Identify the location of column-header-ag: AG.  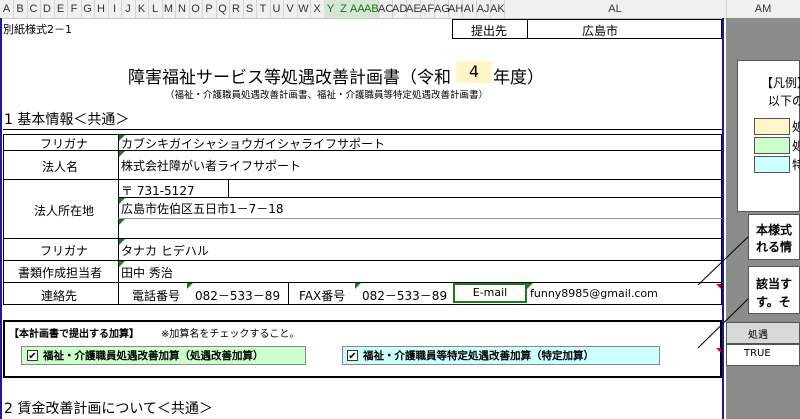
(442, 9).